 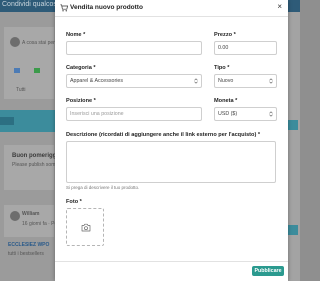 What do you see at coordinates (226, 101) in the screenshot?
I see `currency-label: Moneta *` at bounding box center [226, 101].